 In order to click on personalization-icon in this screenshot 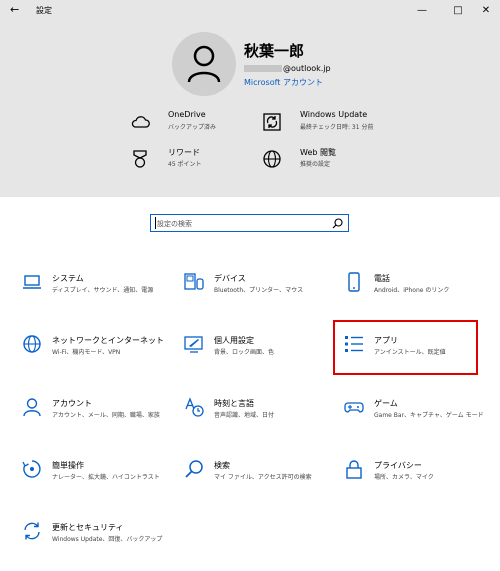, I will do `click(193, 344)`.